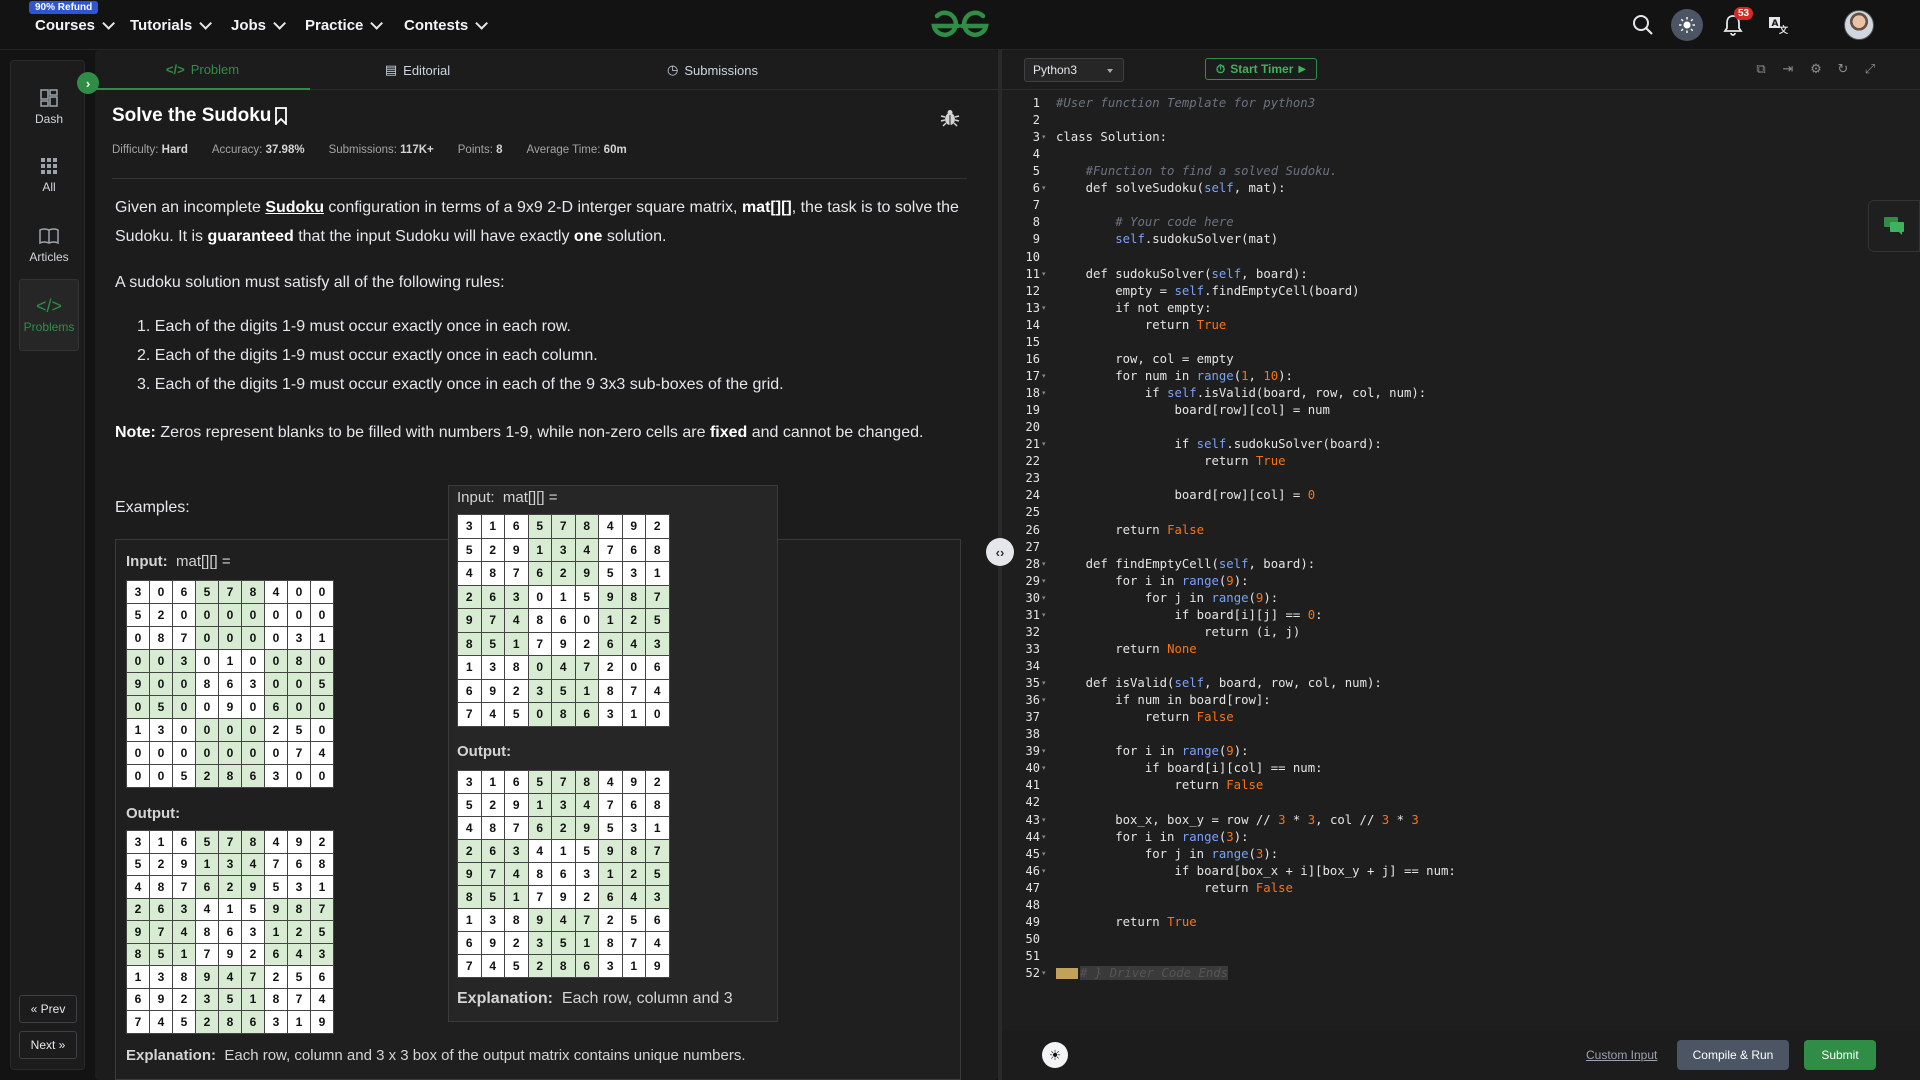 Image resolution: width=1920 pixels, height=1080 pixels. Describe the element at coordinates (1840, 1055) in the screenshot. I see `submit-button: Submit` at that location.